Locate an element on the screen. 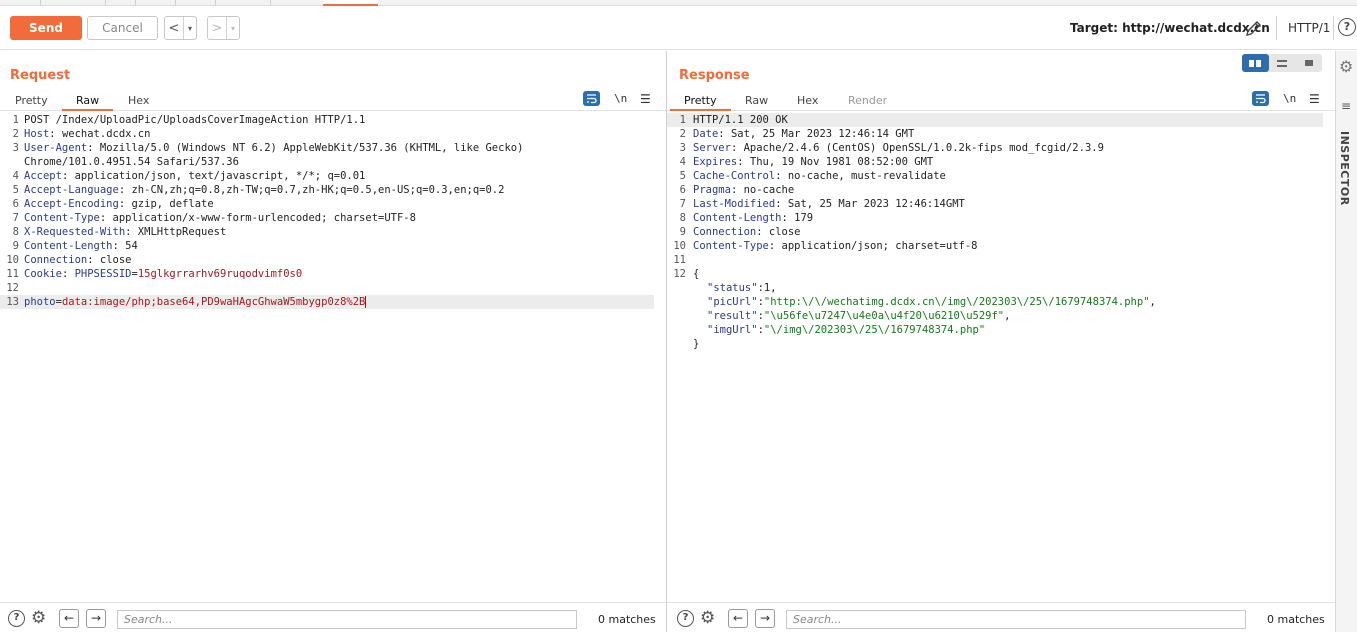 The image size is (1357, 632). request-match-count: 0 matches is located at coordinates (627, 619).